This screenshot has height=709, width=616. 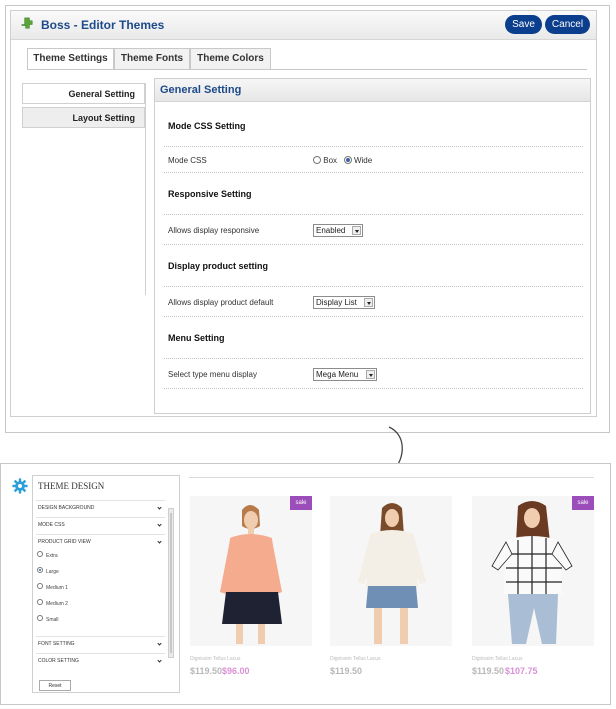 I want to click on group-color-setting: COLOR SETTING, so click(x=100, y=660).